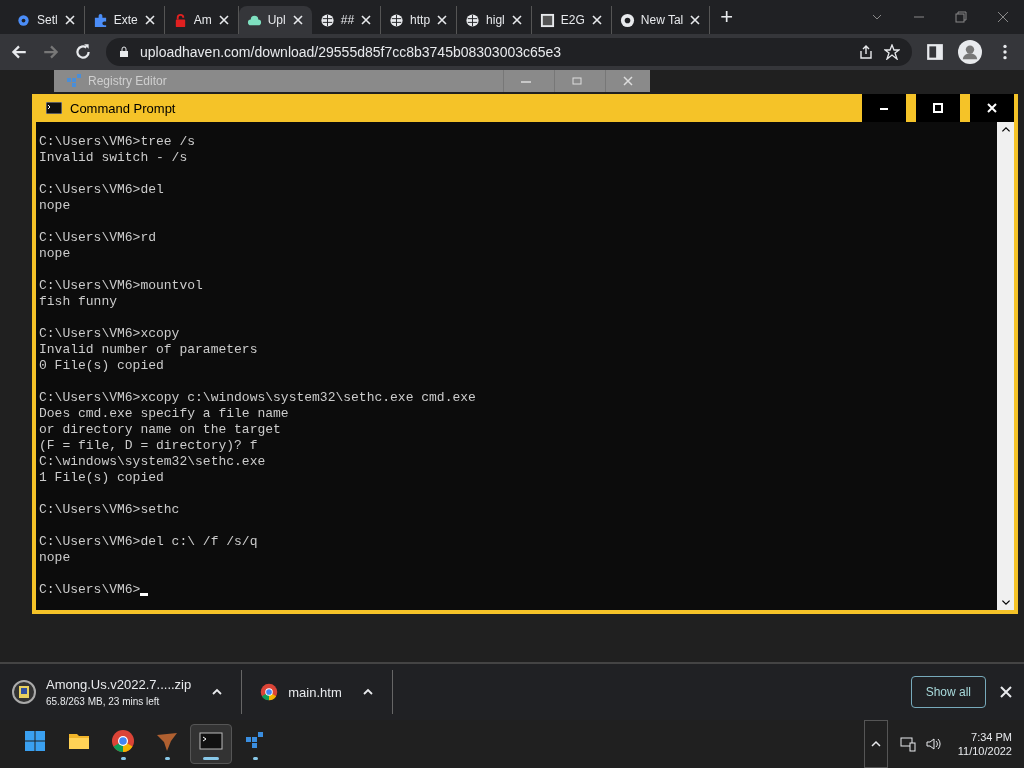 The height and width of the screenshot is (768, 1024). I want to click on console-line: or directory name on the target, so click(160, 430).